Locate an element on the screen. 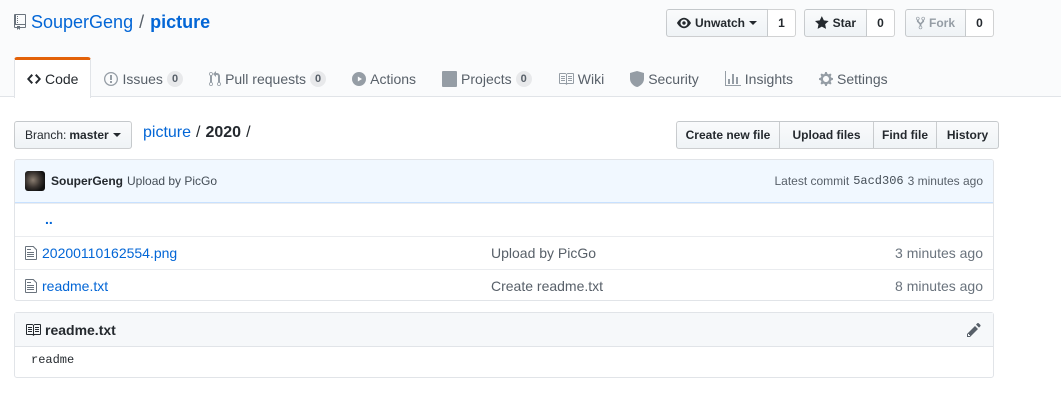 This screenshot has height=401, width=1061. watch-count: 1 is located at coordinates (782, 23).